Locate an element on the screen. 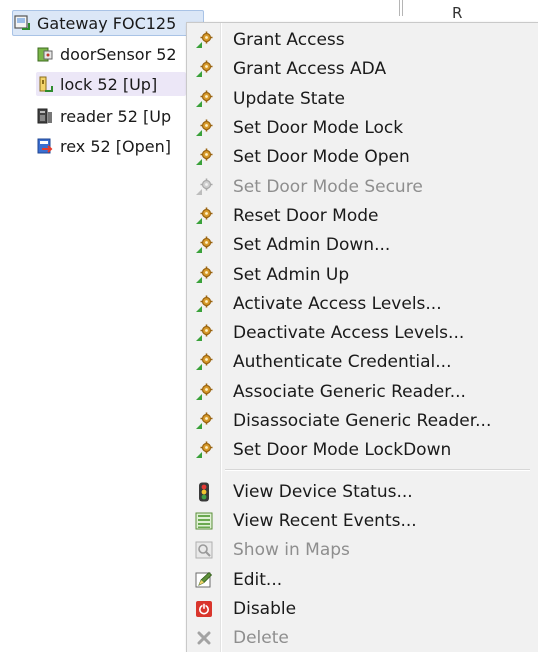 This screenshot has width=538, height=652. menu-item-label: Set Door Mode Secure is located at coordinates (328, 187).